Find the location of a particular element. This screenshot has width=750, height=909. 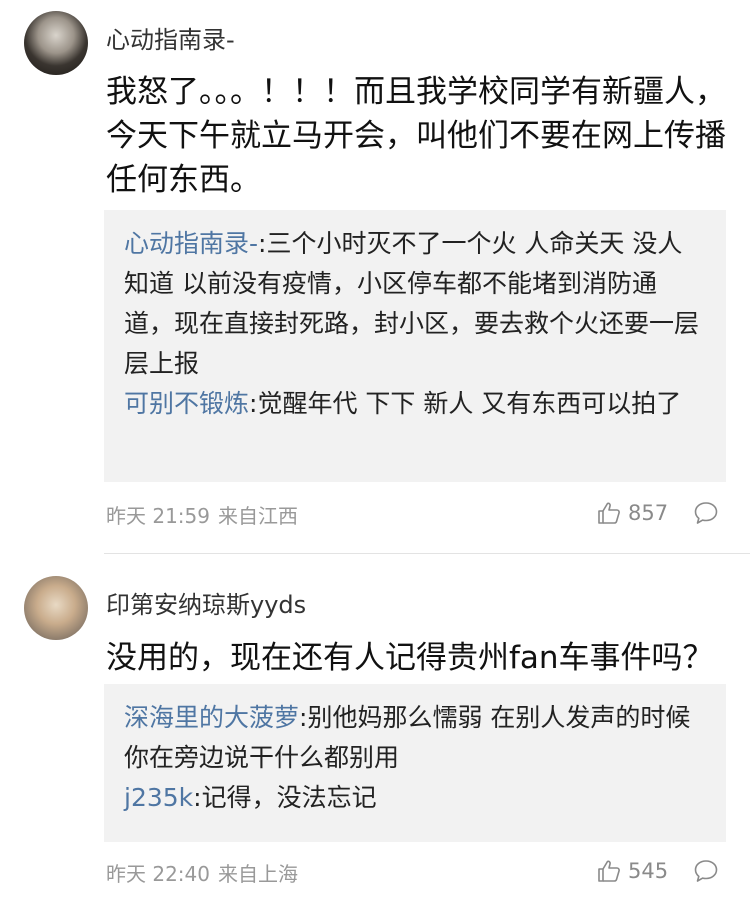

reply-text: :觉醒年代 下下 新人 又有东西可以拍了 is located at coordinates (465, 403).